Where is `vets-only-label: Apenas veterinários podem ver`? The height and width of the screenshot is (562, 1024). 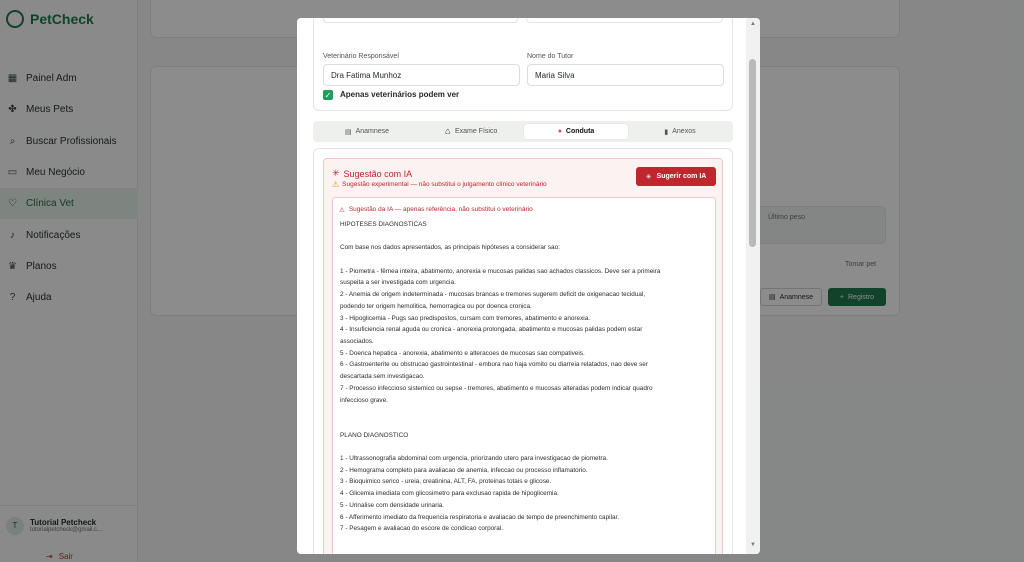 vets-only-label: Apenas veterinários podem ver is located at coordinates (400, 94).